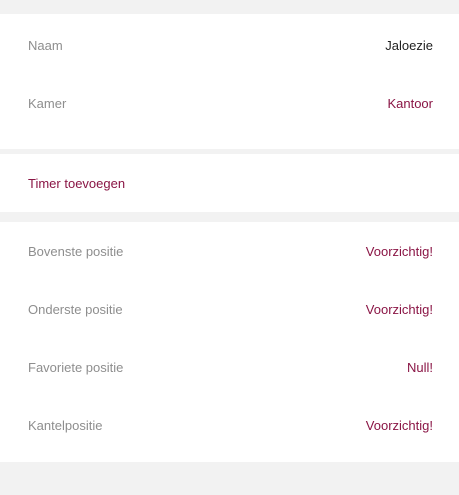 The image size is (459, 495). Describe the element at coordinates (229, 367) in the screenshot. I see `favorite-position-row: Favoriete positie Null!` at that location.